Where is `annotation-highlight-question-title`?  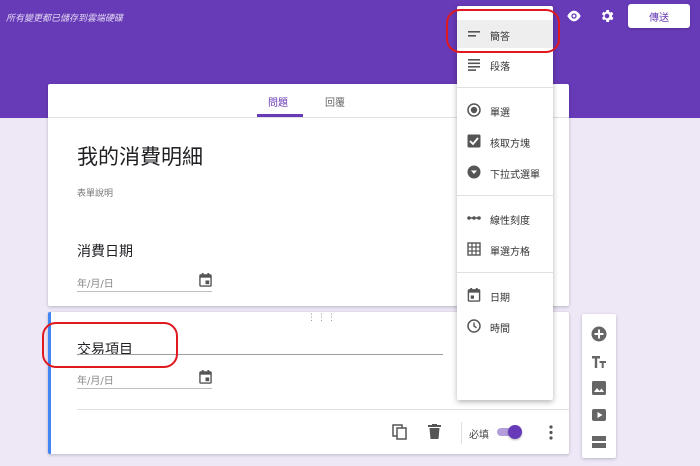
annotation-highlight-question-title is located at coordinates (110, 345).